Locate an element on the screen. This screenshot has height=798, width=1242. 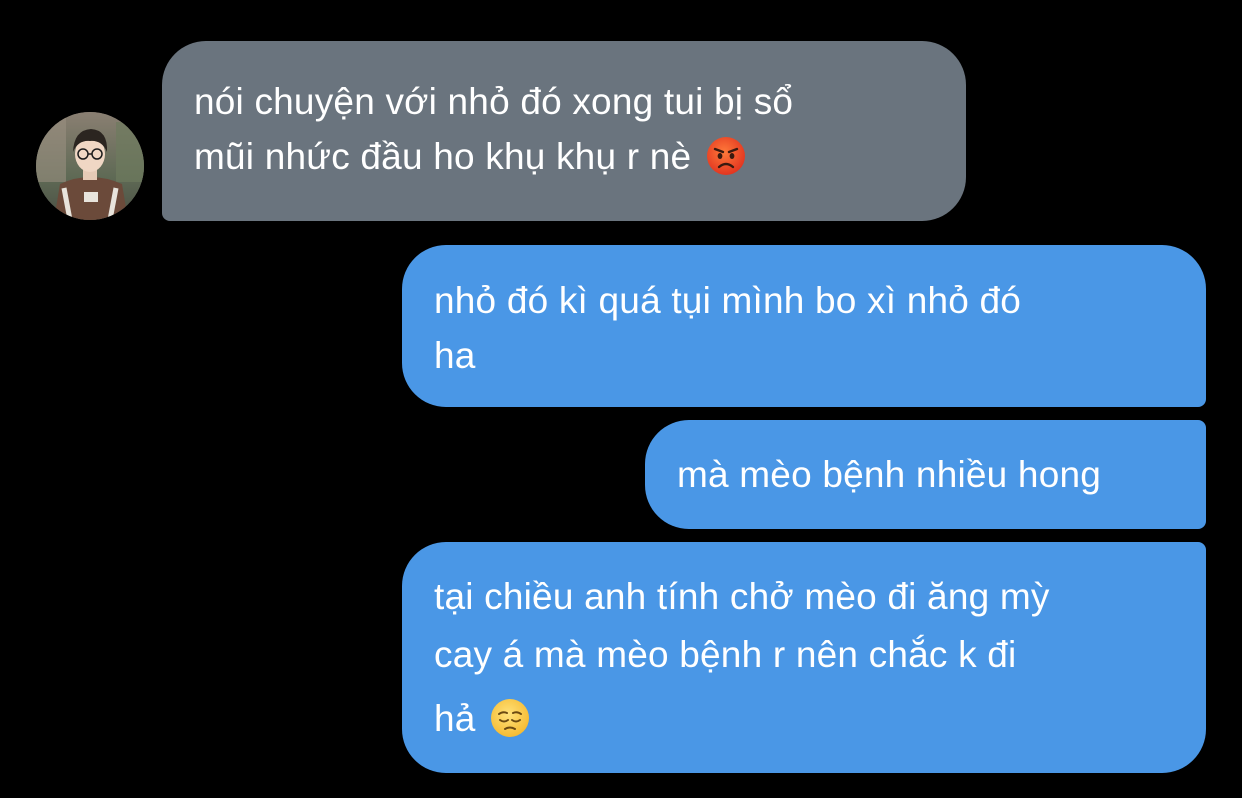
message-text-line: tại chiều anh tính chở mèo đi ăng mỳ is located at coordinates (742, 596).